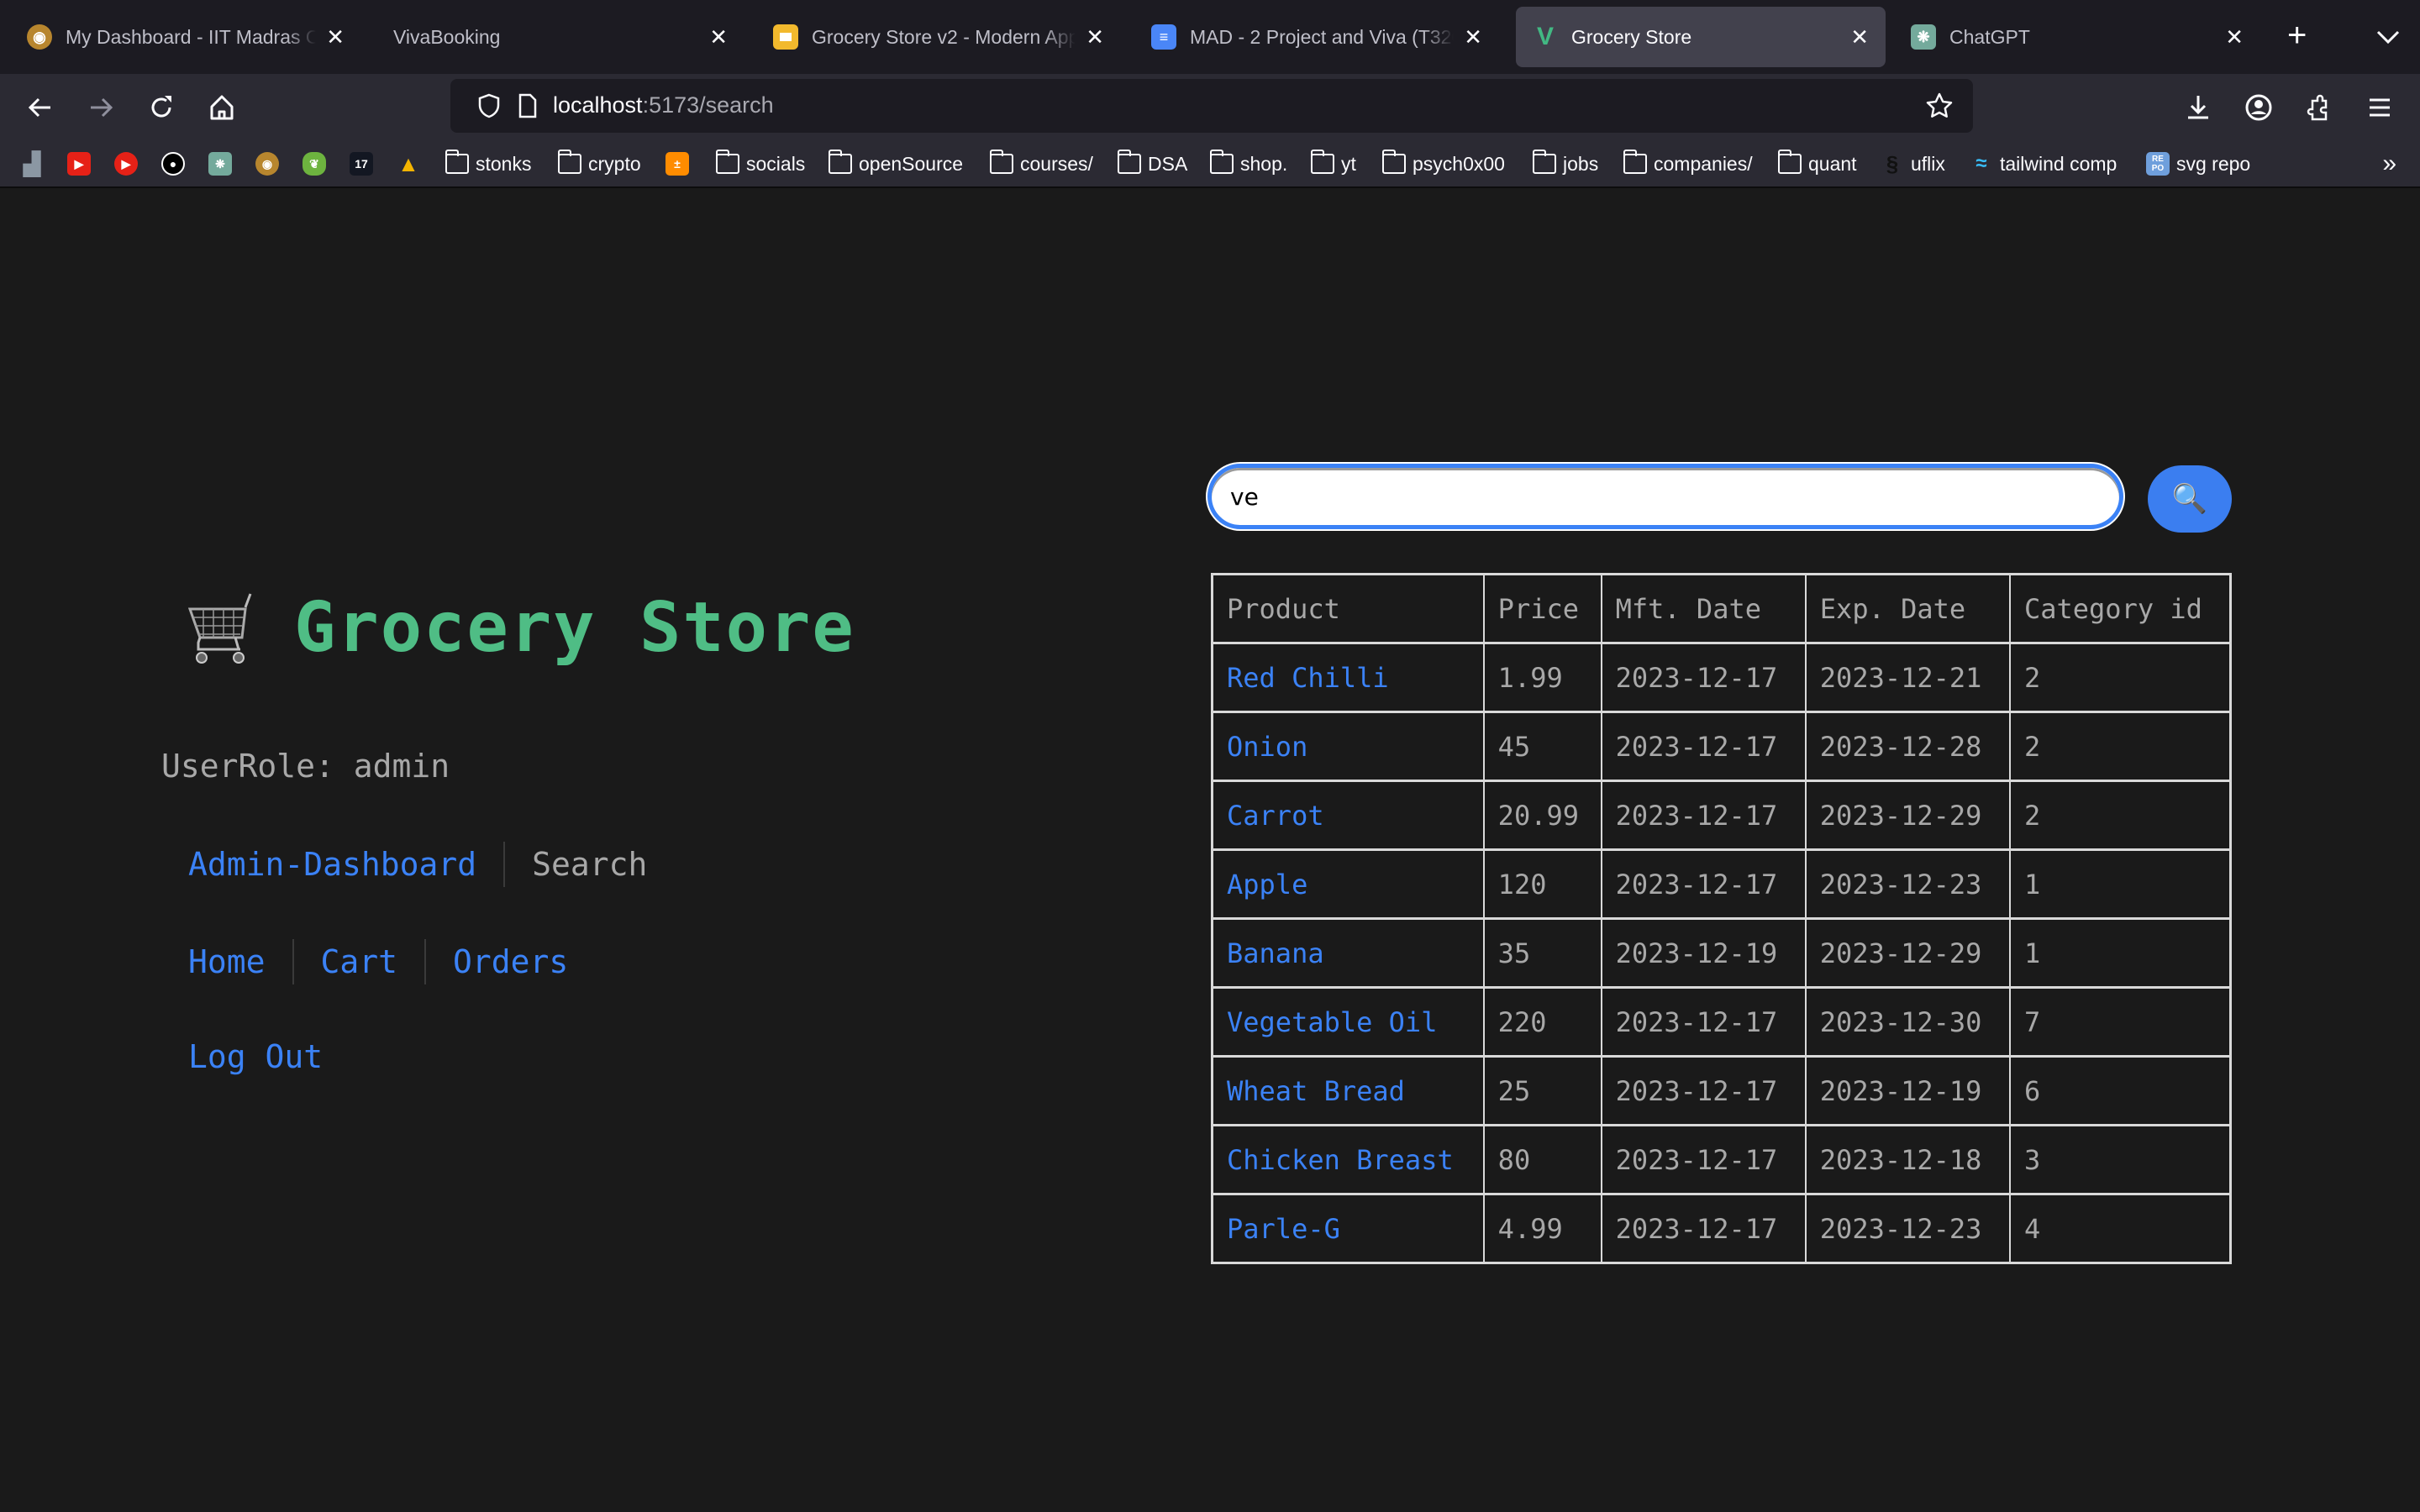 The image size is (2420, 1512). What do you see at coordinates (270, 164) in the screenshot?
I see `bookmark-iitm: ◉` at bounding box center [270, 164].